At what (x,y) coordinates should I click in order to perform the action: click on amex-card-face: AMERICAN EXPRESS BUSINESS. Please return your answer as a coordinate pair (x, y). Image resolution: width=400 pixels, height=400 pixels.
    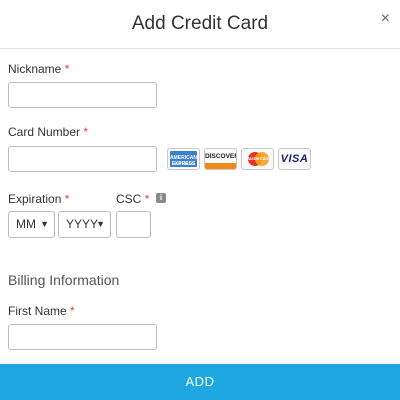
    Looking at the image, I should click on (183, 159).